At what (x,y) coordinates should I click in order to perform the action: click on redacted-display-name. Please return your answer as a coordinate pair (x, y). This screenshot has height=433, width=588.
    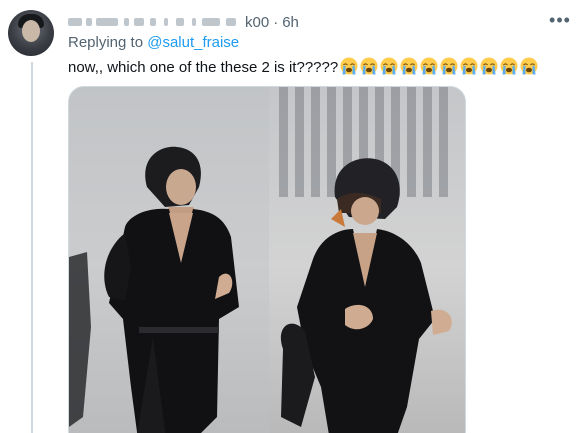
    Looking at the image, I should click on (156, 22).